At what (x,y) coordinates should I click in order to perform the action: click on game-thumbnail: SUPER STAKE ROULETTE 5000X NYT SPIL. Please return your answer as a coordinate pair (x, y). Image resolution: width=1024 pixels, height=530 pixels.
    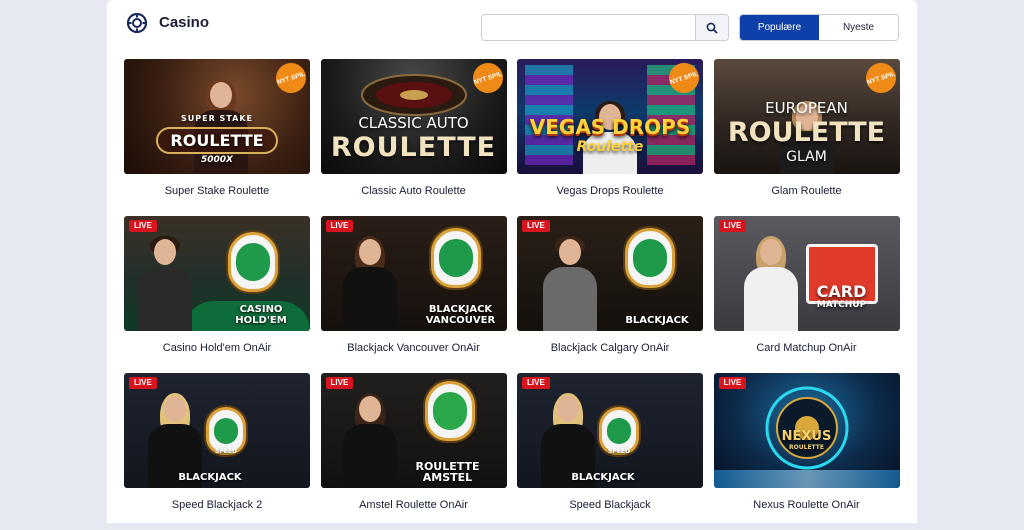
    Looking at the image, I should click on (217, 116).